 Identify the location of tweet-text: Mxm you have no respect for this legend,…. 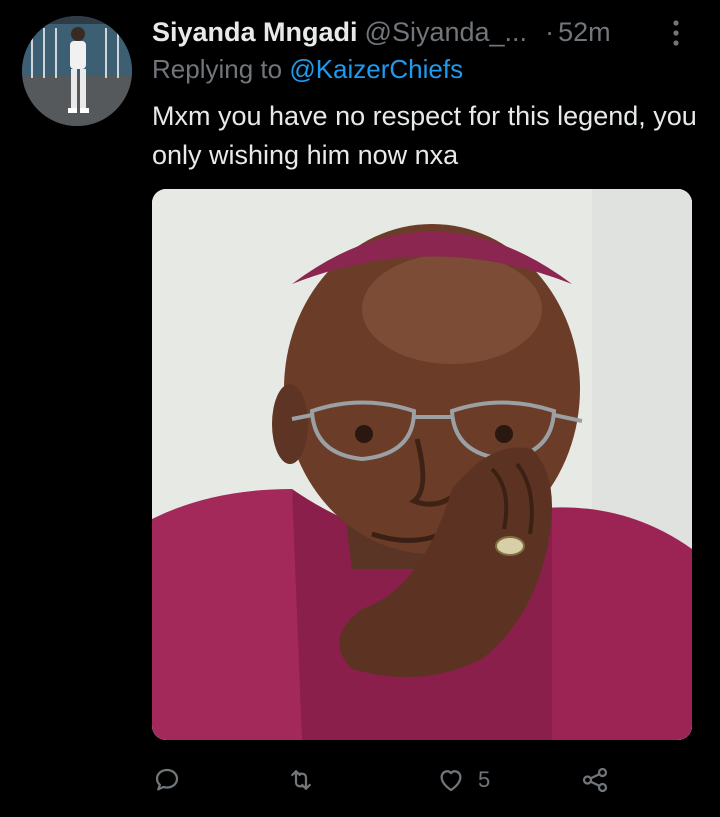
(424, 135).